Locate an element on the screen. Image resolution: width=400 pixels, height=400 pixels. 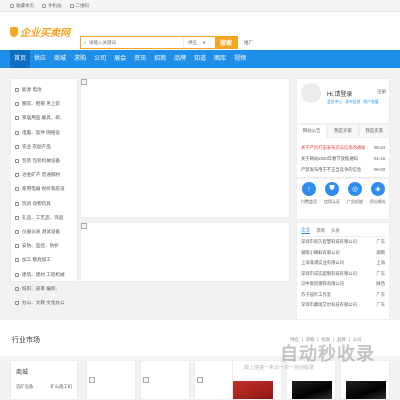
tab-announcement: 网站公告 is located at coordinates (312, 131).